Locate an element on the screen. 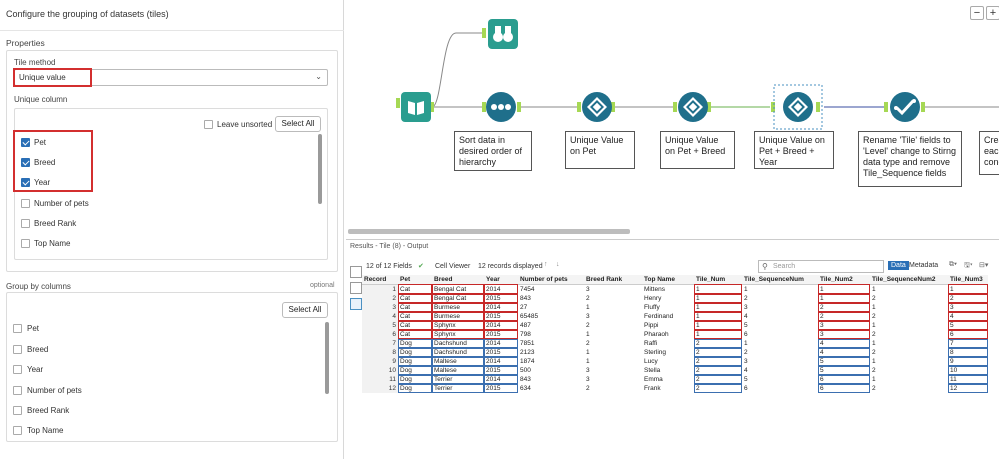  options-icon: ⊟▾ is located at coordinates (983, 265).